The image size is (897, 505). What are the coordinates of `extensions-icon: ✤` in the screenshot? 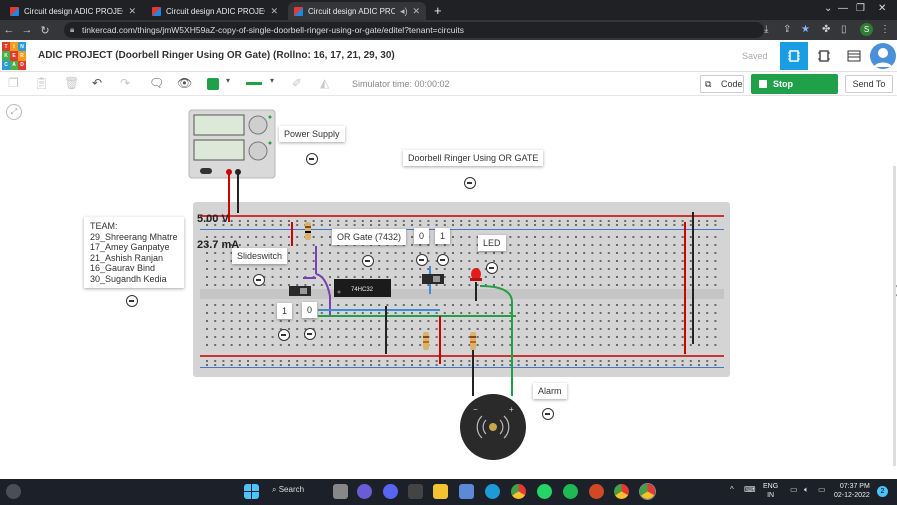 It's located at (826, 29).